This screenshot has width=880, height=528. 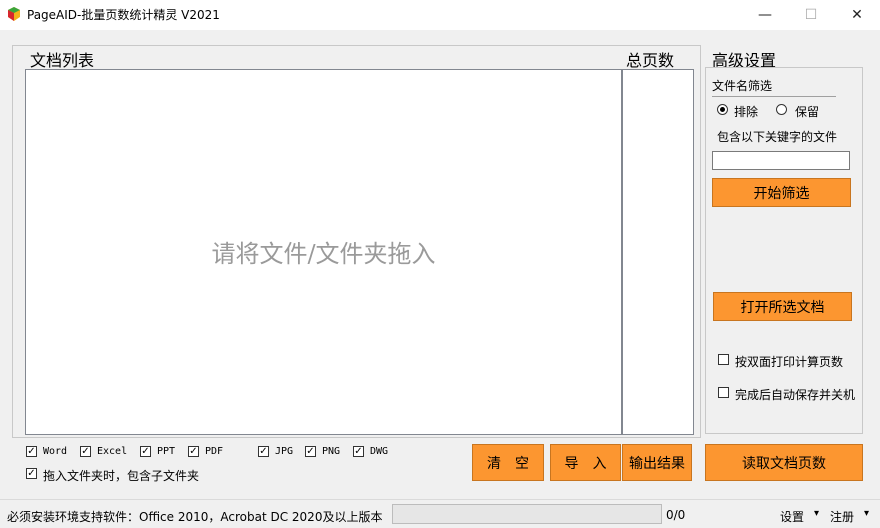 I want to click on checkbox-jpg: ✓, so click(x=263, y=451).